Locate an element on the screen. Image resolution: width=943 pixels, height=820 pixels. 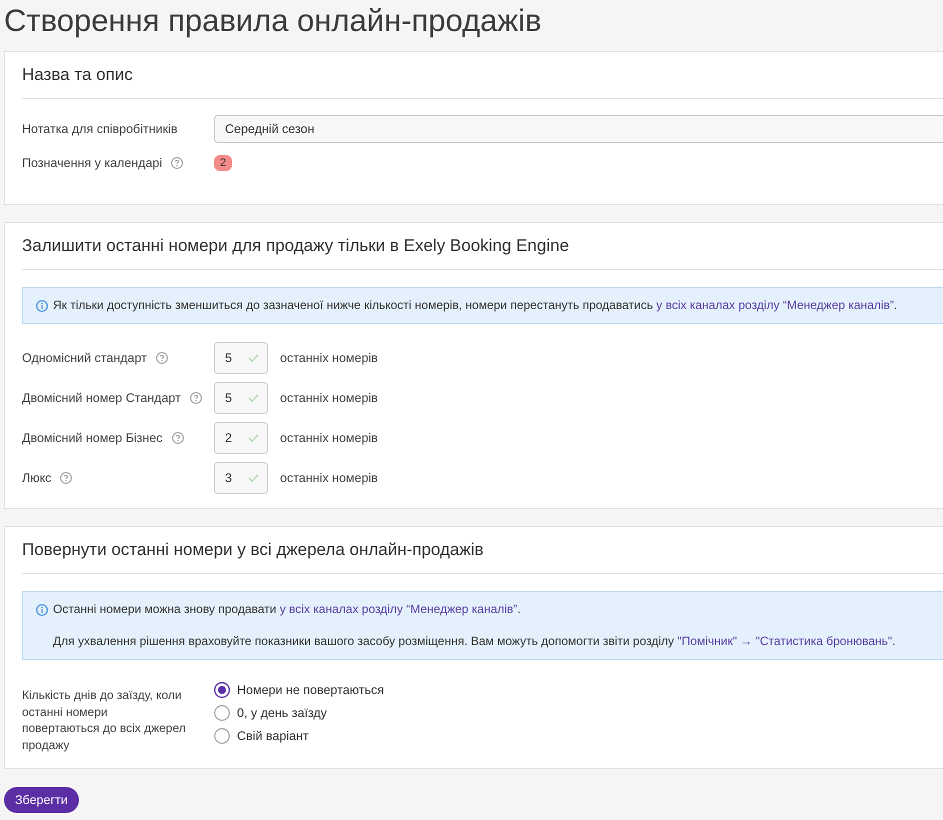
section-link: "Помічник" → "Статистика бронювань" is located at coordinates (784, 641).